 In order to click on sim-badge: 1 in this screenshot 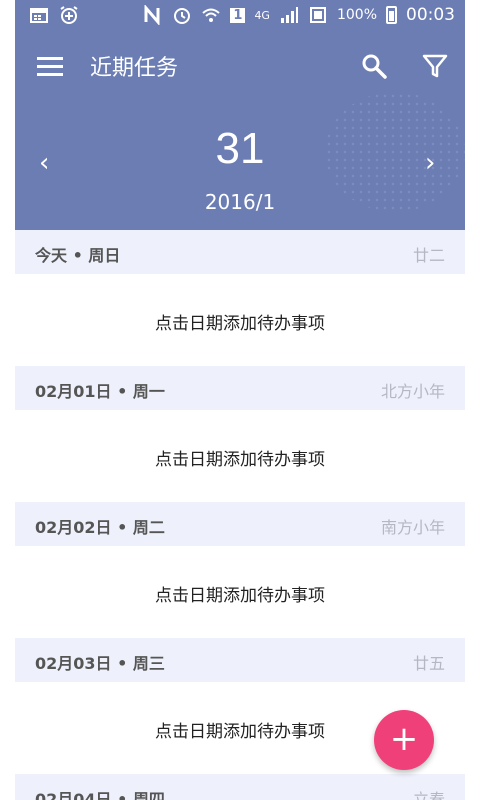, I will do `click(238, 15)`.